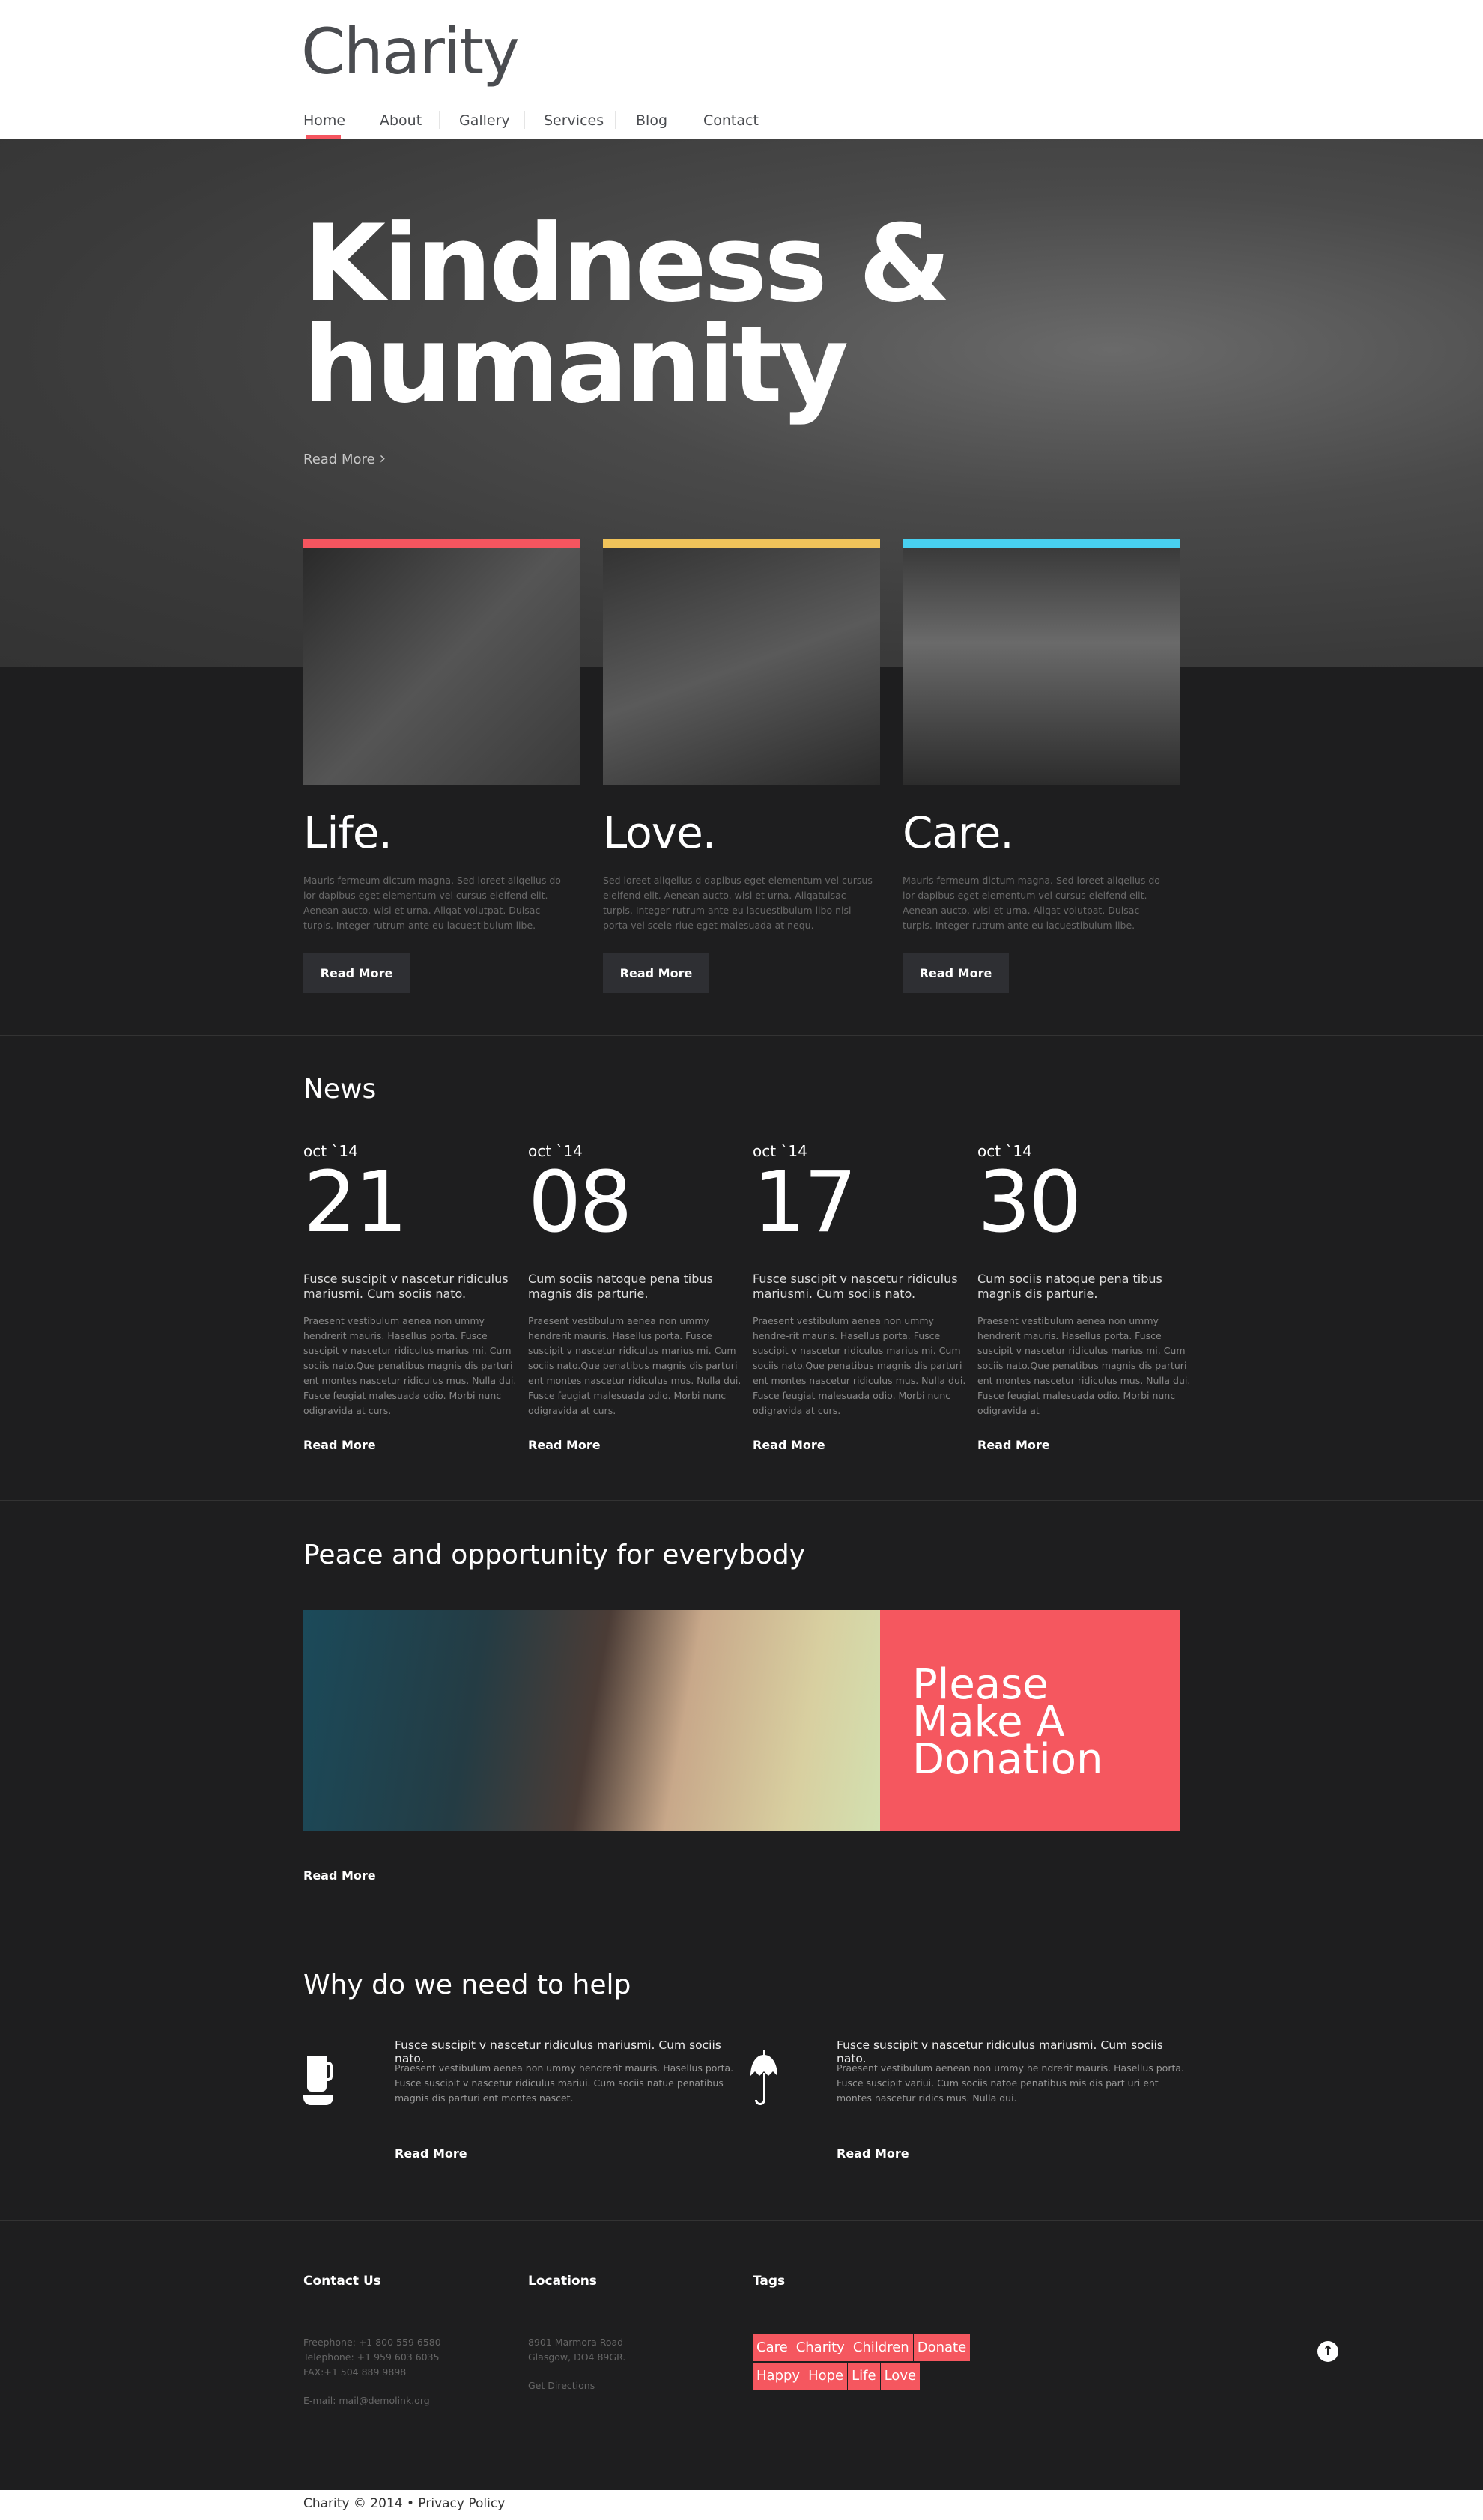 The width and height of the screenshot is (1483, 2520). I want to click on nav-services: Services, so click(574, 120).